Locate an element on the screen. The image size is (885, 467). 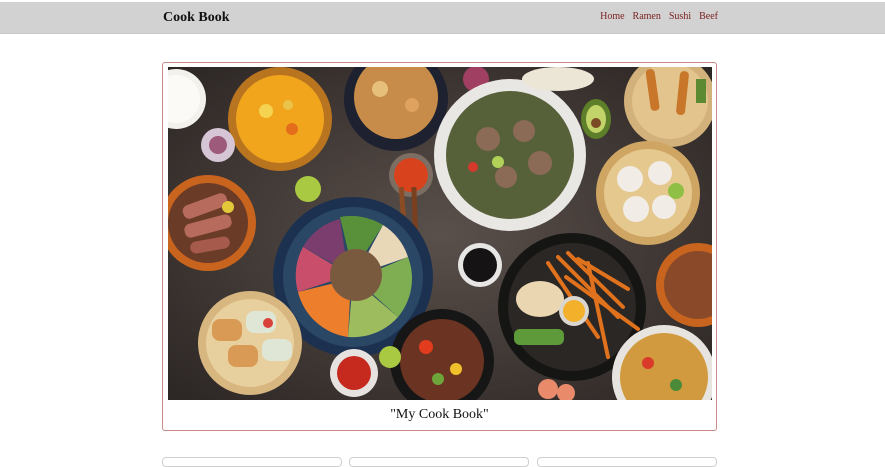
nav-link-beef: Beef is located at coordinates (708, 16).